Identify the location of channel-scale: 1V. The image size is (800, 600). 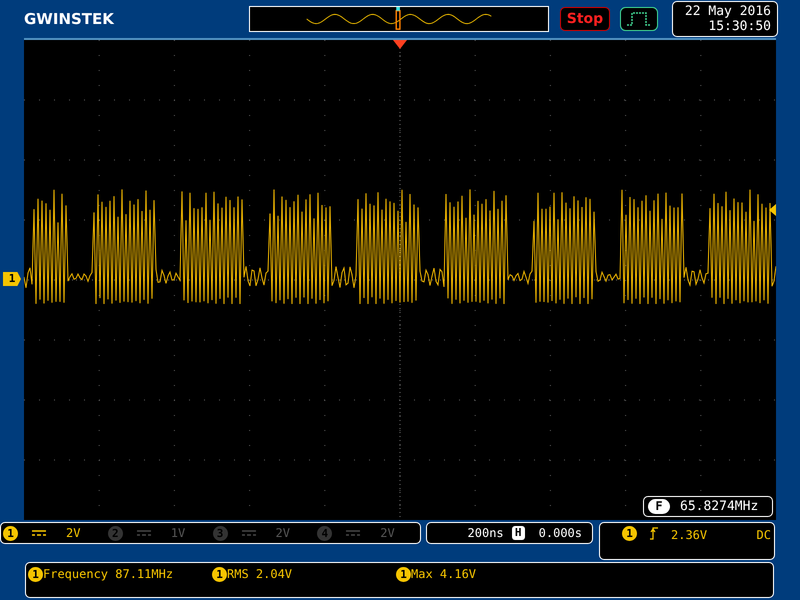
(178, 533).